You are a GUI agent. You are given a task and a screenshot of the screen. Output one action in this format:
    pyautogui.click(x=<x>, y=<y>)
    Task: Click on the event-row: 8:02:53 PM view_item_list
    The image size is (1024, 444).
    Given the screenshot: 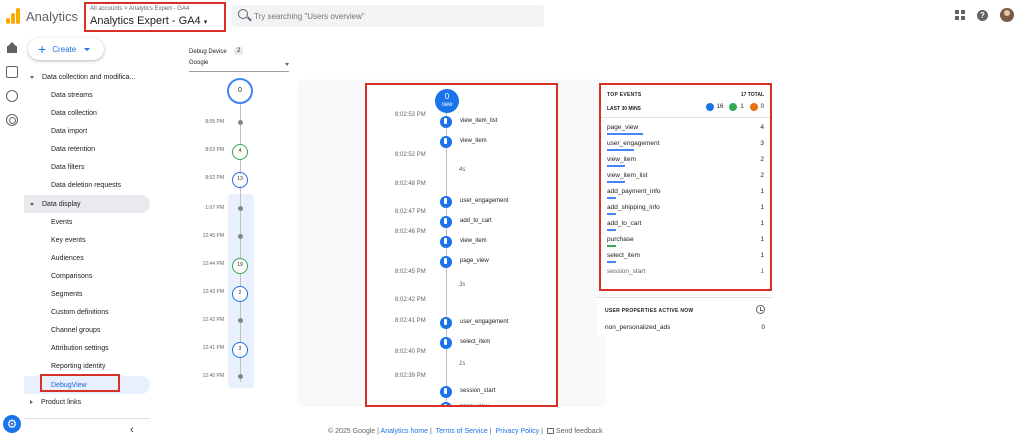 What is the action you would take?
    pyautogui.click(x=461, y=121)
    